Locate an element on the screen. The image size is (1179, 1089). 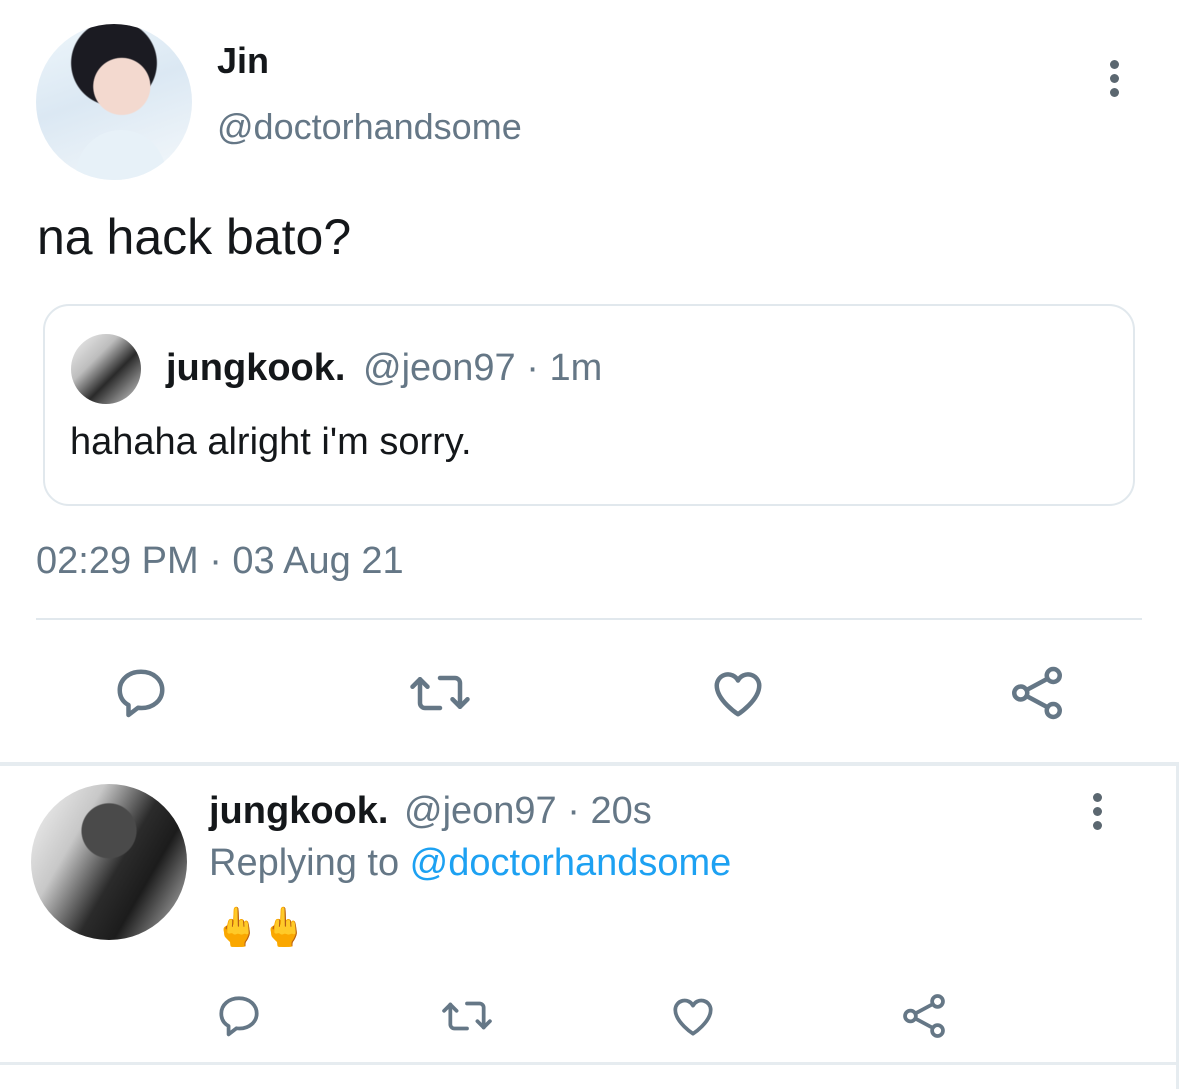
reply-author-name: jungkook. is located at coordinates (298, 811).